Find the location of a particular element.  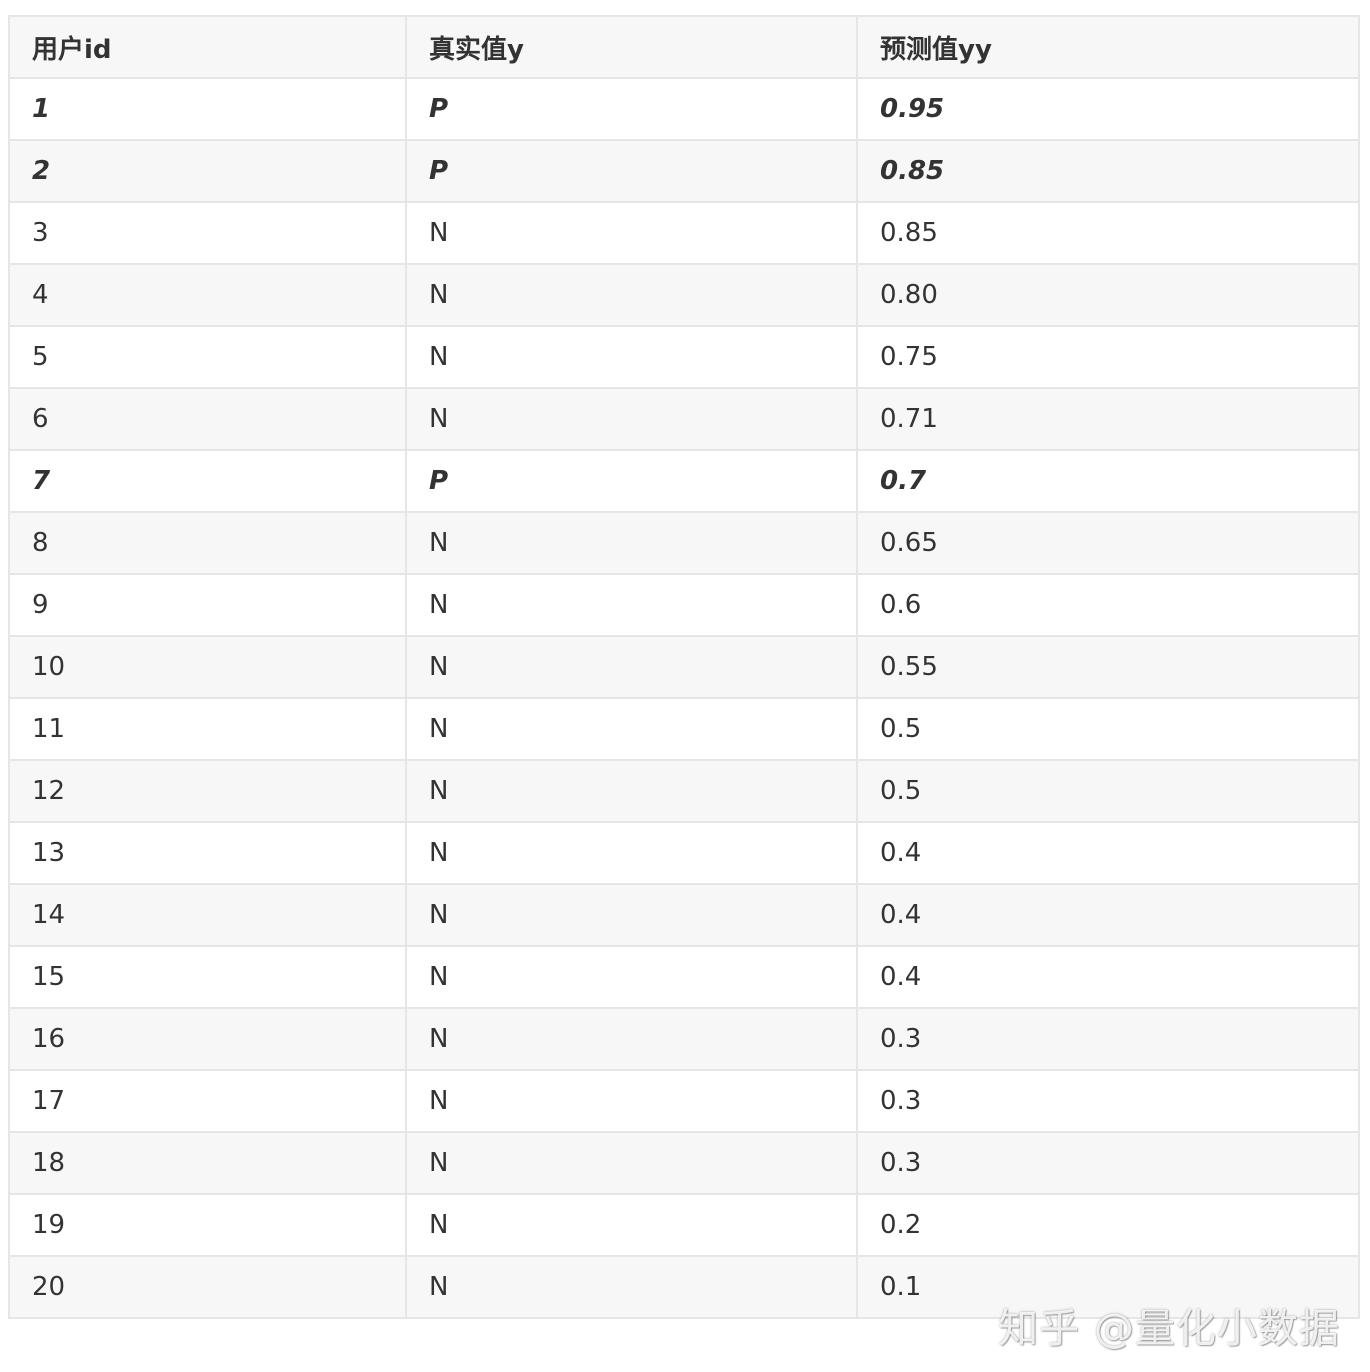

table-row: 18 N 0.3 is located at coordinates (684, 1163).